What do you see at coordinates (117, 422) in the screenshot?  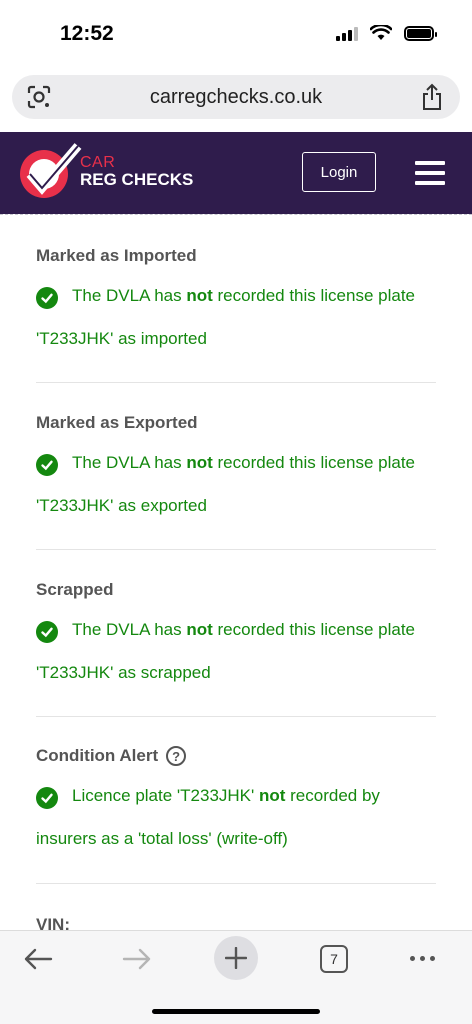 I see `section-title: Marked as Exported` at bounding box center [117, 422].